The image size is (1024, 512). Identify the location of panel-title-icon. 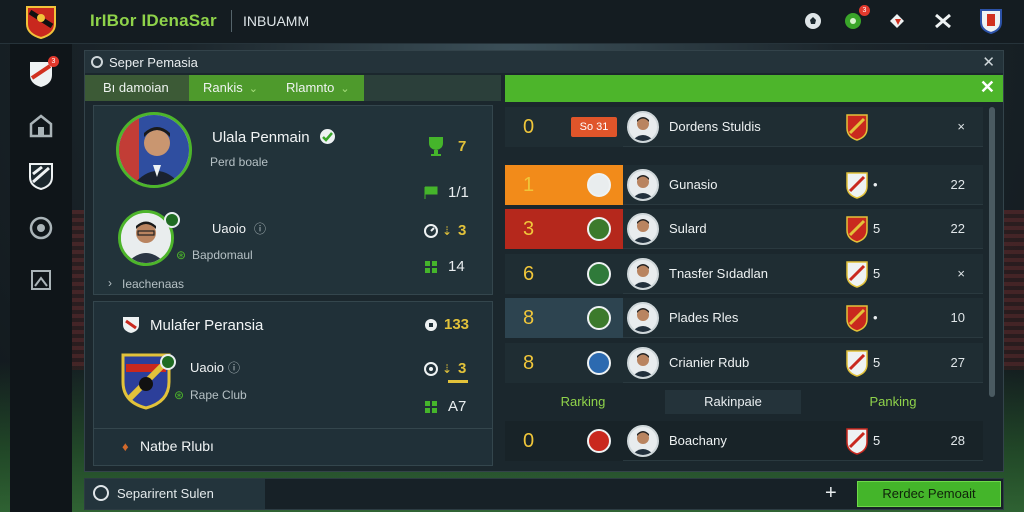
(97, 62).